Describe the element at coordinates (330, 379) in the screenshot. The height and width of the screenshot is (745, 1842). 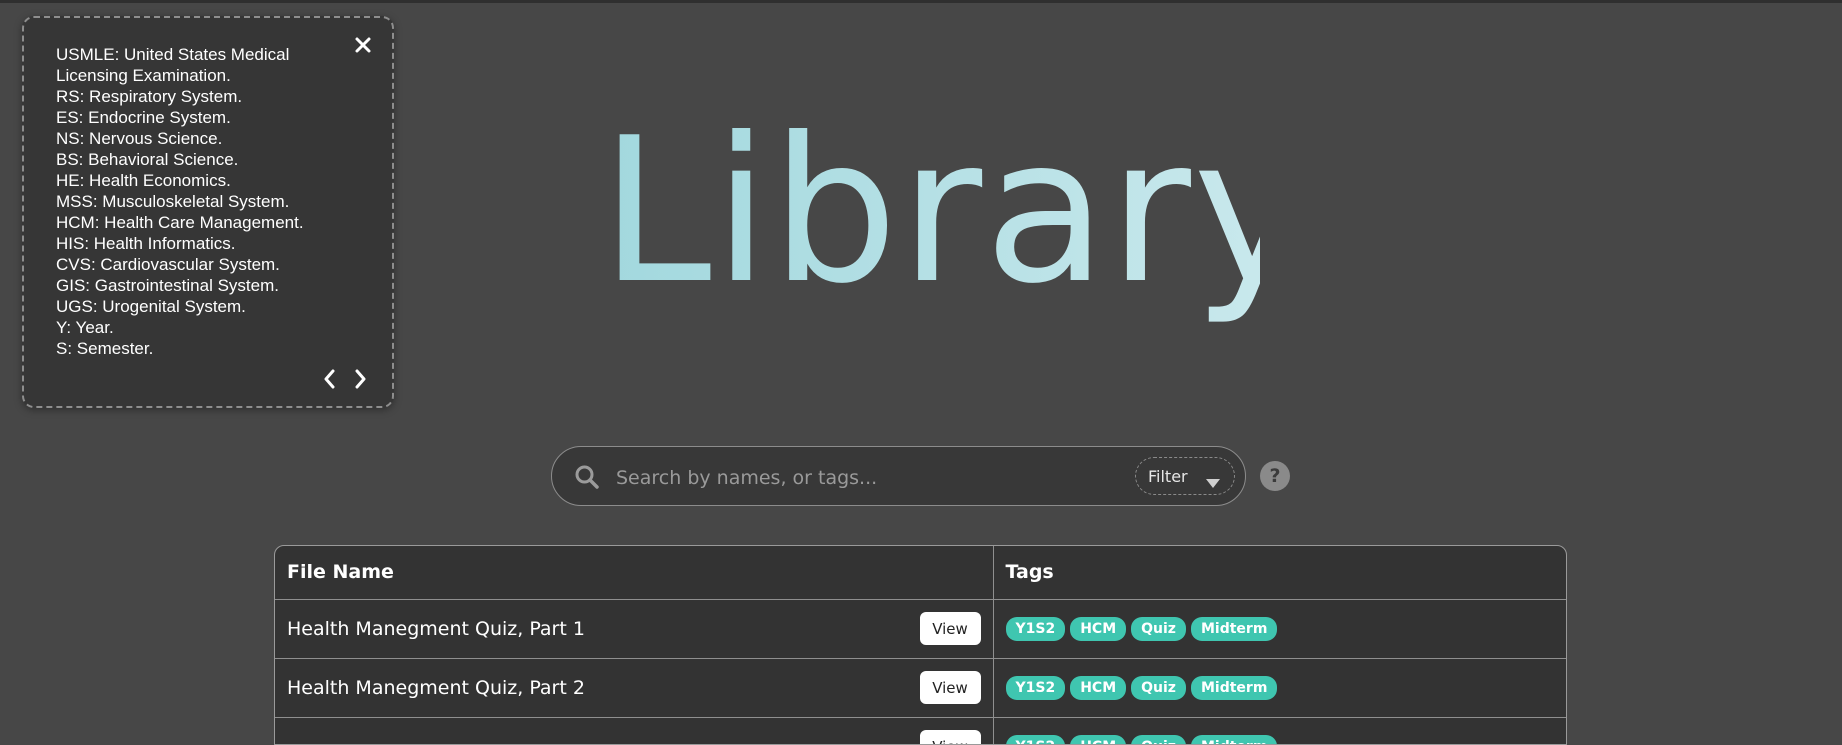
I see `chevron-left-icon` at that location.